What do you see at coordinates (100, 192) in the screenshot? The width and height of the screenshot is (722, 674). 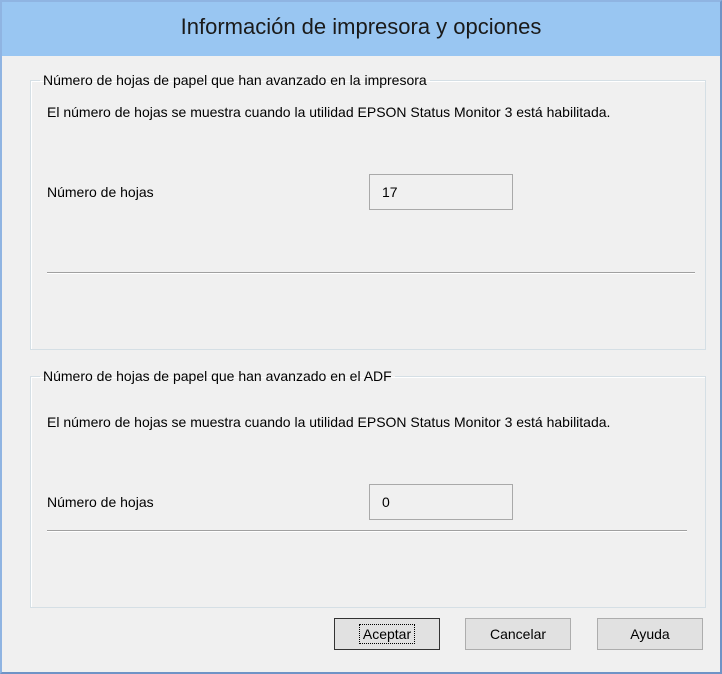 I see `printer-sheet-count-label: Número de hojas` at bounding box center [100, 192].